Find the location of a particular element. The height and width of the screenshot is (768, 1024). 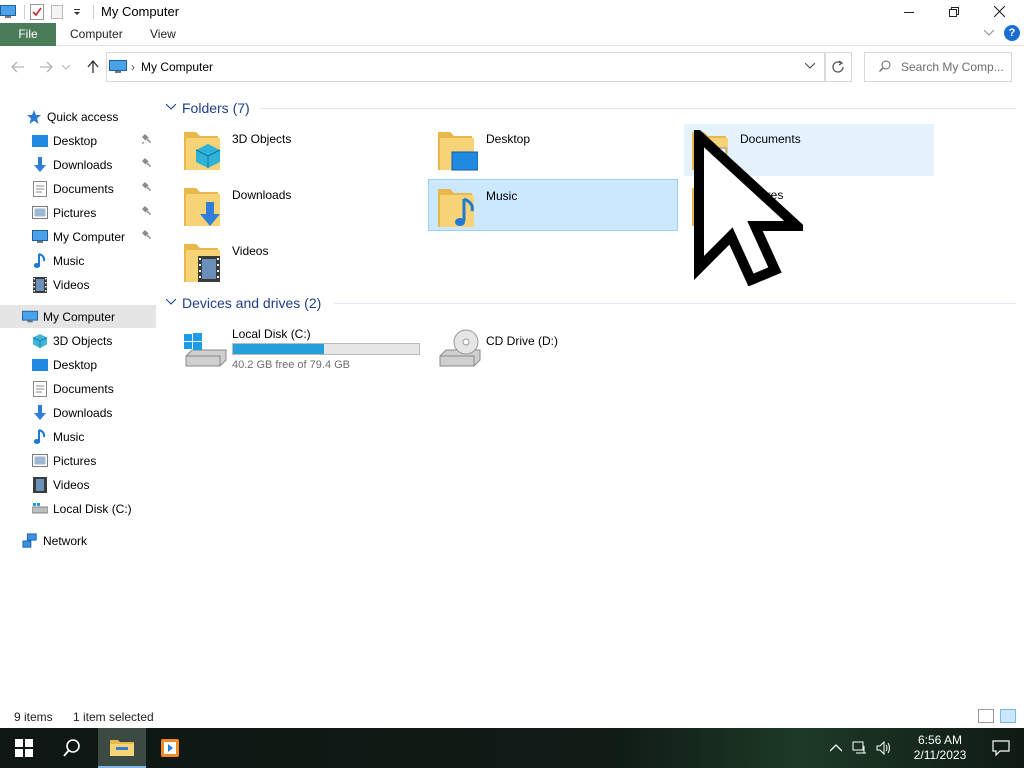

folder-tile-music: Music is located at coordinates (553, 205).